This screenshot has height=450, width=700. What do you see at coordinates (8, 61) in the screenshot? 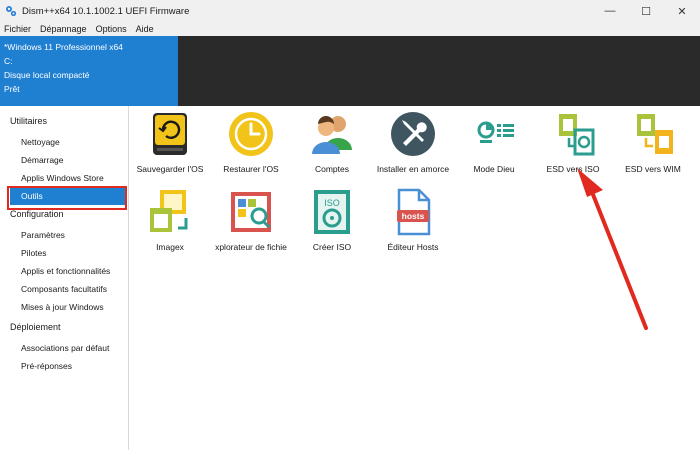
I see `drive-letter: C:` at bounding box center [8, 61].